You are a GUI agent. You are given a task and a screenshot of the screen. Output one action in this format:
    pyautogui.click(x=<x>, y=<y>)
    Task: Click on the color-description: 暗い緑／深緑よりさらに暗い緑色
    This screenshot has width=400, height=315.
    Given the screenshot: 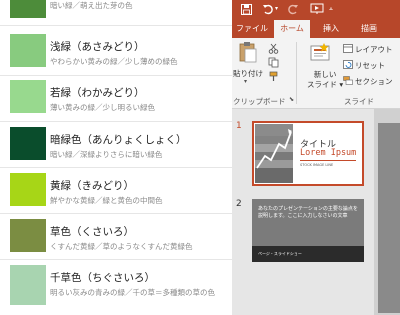 What is the action you would take?
    pyautogui.click(x=106, y=154)
    